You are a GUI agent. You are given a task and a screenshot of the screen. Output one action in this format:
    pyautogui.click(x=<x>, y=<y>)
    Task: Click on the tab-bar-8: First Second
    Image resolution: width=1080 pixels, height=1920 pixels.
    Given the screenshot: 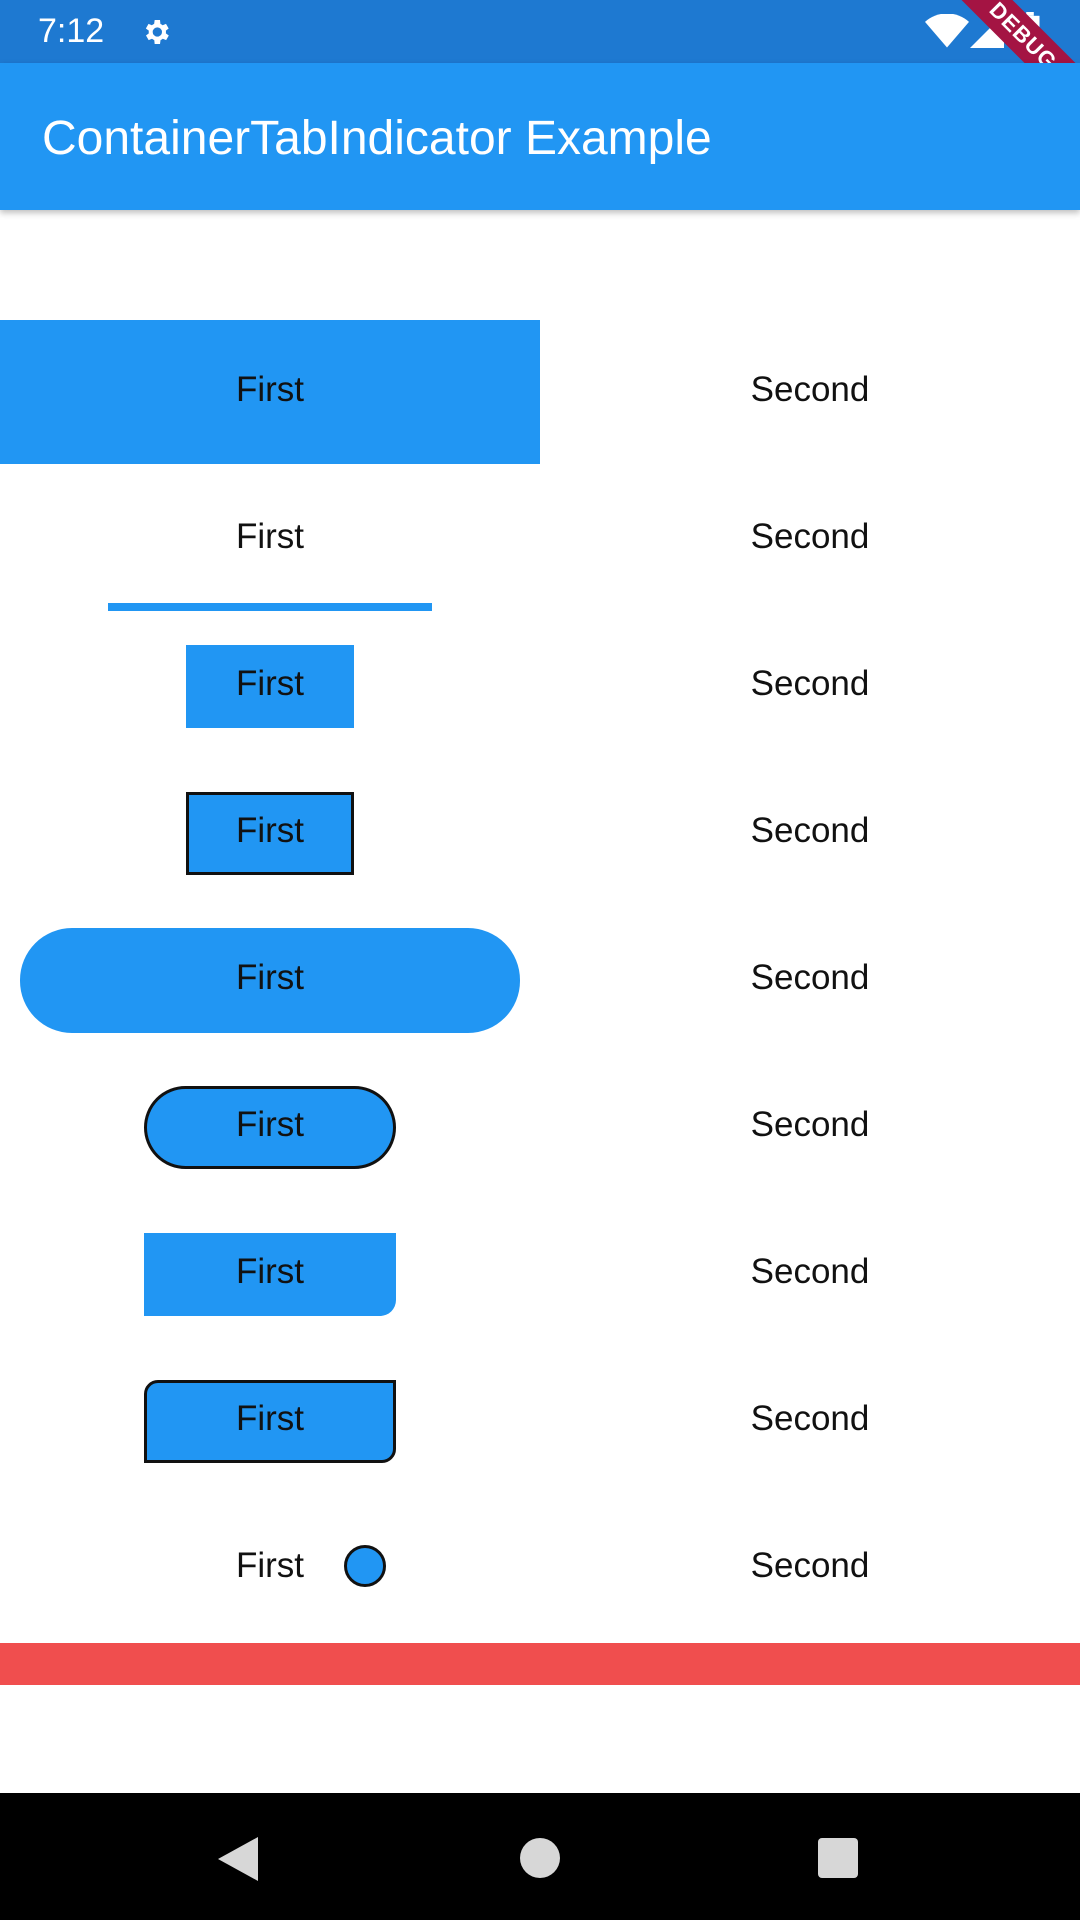 What is the action you would take?
    pyautogui.click(x=540, y=1418)
    